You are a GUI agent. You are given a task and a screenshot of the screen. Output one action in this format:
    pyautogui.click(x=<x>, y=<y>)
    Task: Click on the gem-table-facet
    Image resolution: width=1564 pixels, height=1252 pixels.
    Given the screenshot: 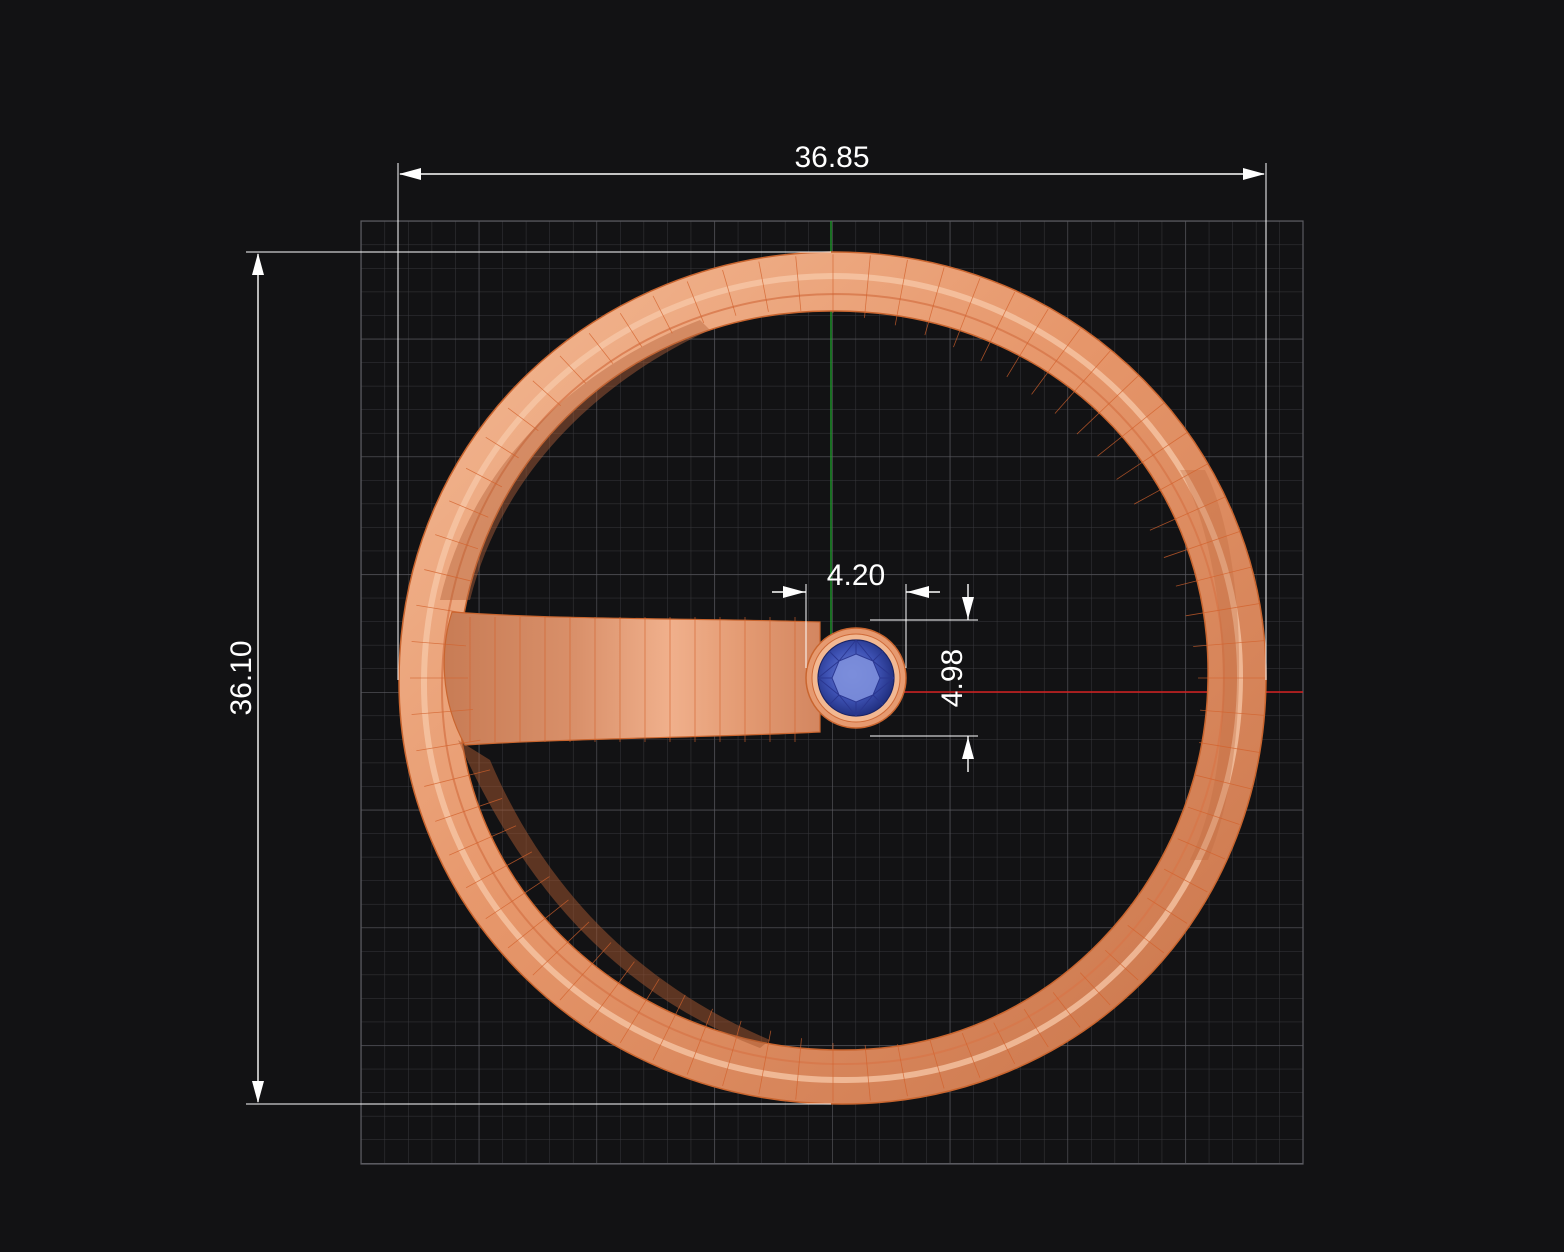 What is the action you would take?
    pyautogui.click(x=856, y=678)
    